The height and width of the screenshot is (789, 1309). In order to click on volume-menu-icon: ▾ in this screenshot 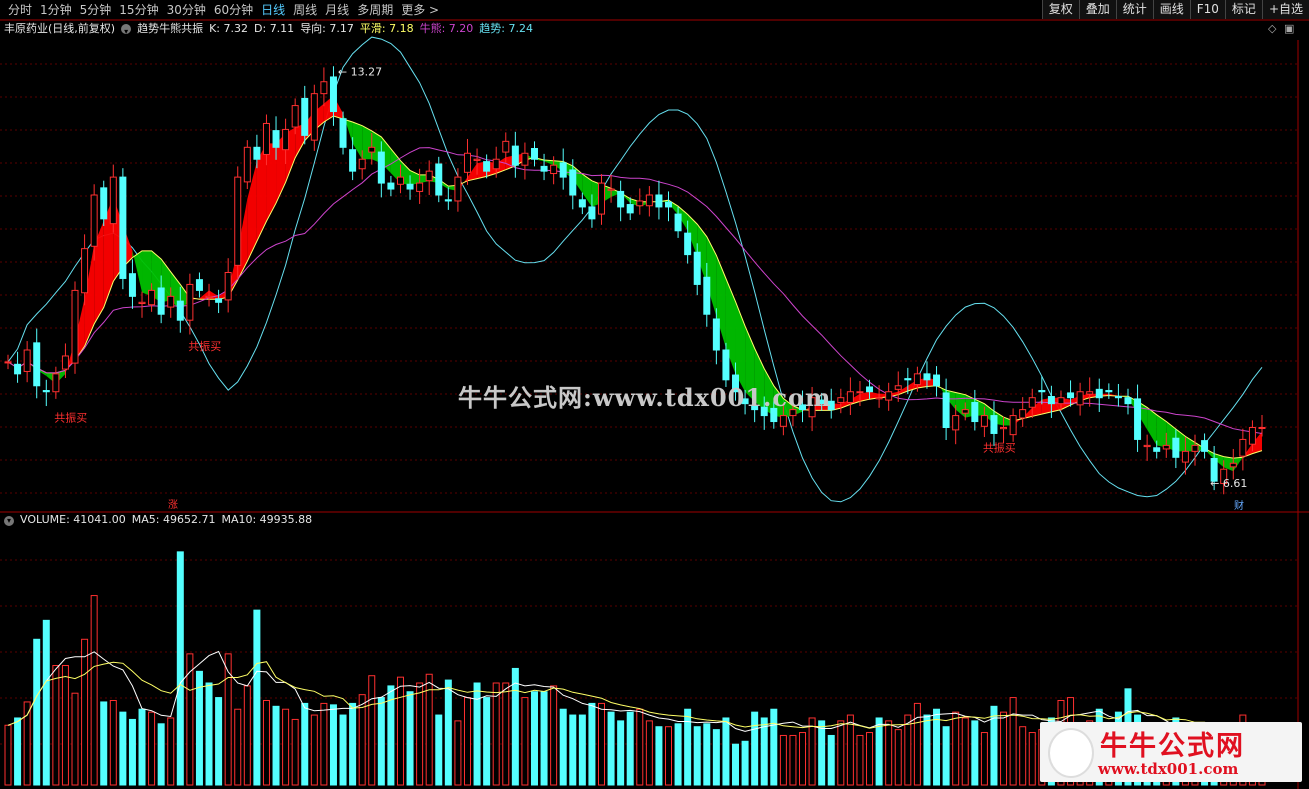, I will do `click(9, 521)`.